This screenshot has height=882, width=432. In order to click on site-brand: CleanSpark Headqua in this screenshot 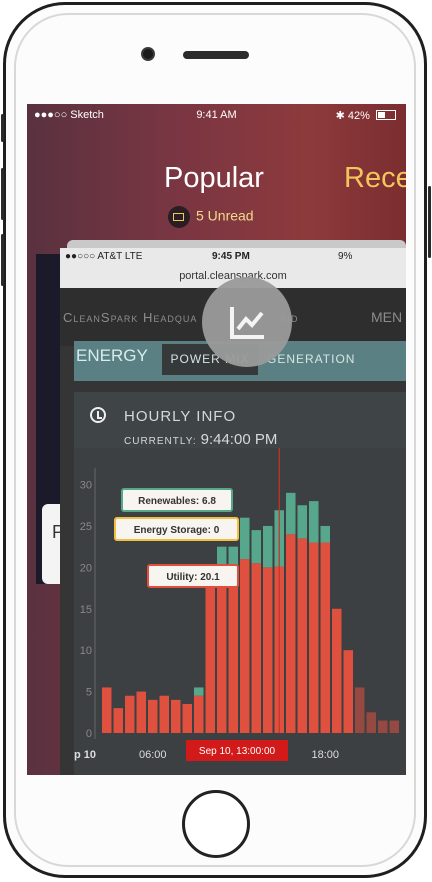, I will do `click(130, 317)`.